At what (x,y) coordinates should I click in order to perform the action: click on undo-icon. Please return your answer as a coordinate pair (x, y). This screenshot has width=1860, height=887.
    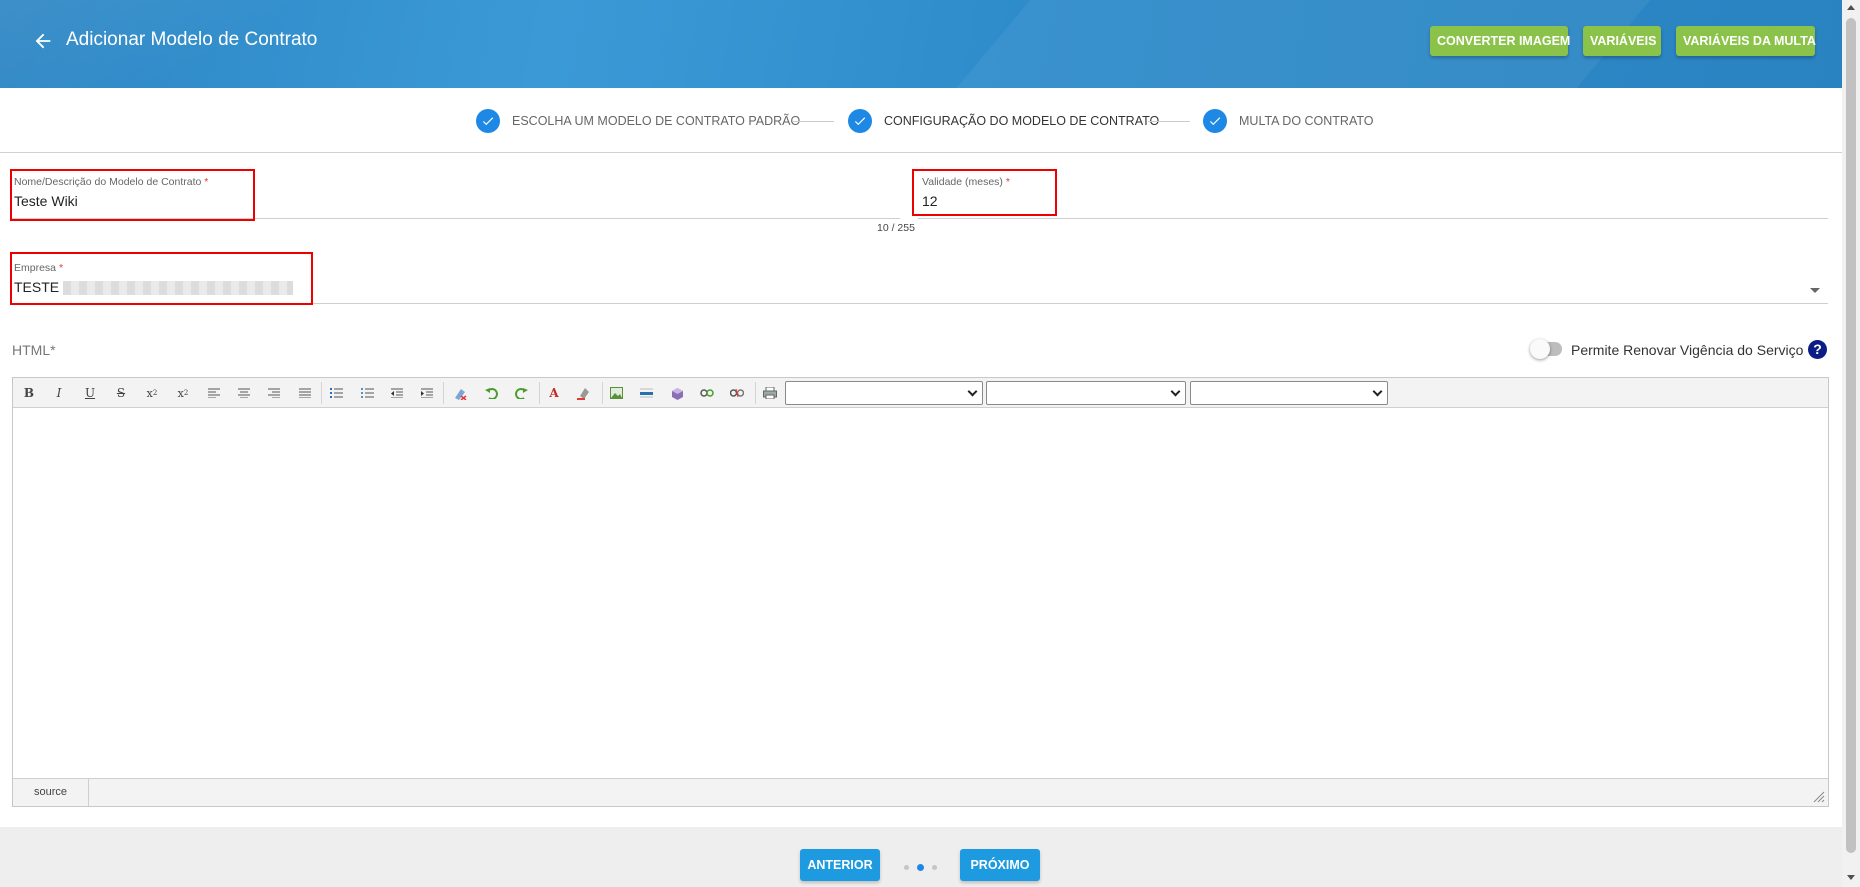
    Looking at the image, I should click on (491, 393).